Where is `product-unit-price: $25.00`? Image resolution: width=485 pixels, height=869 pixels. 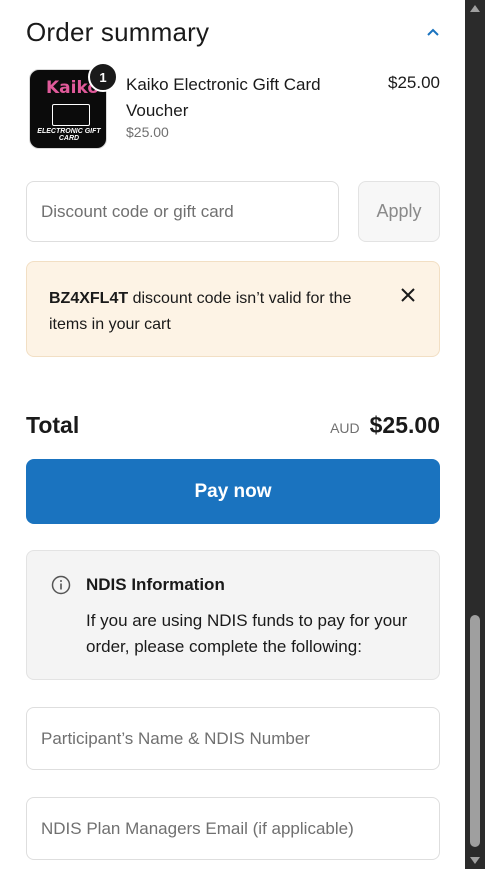
product-unit-price: $25.00 is located at coordinates (147, 132).